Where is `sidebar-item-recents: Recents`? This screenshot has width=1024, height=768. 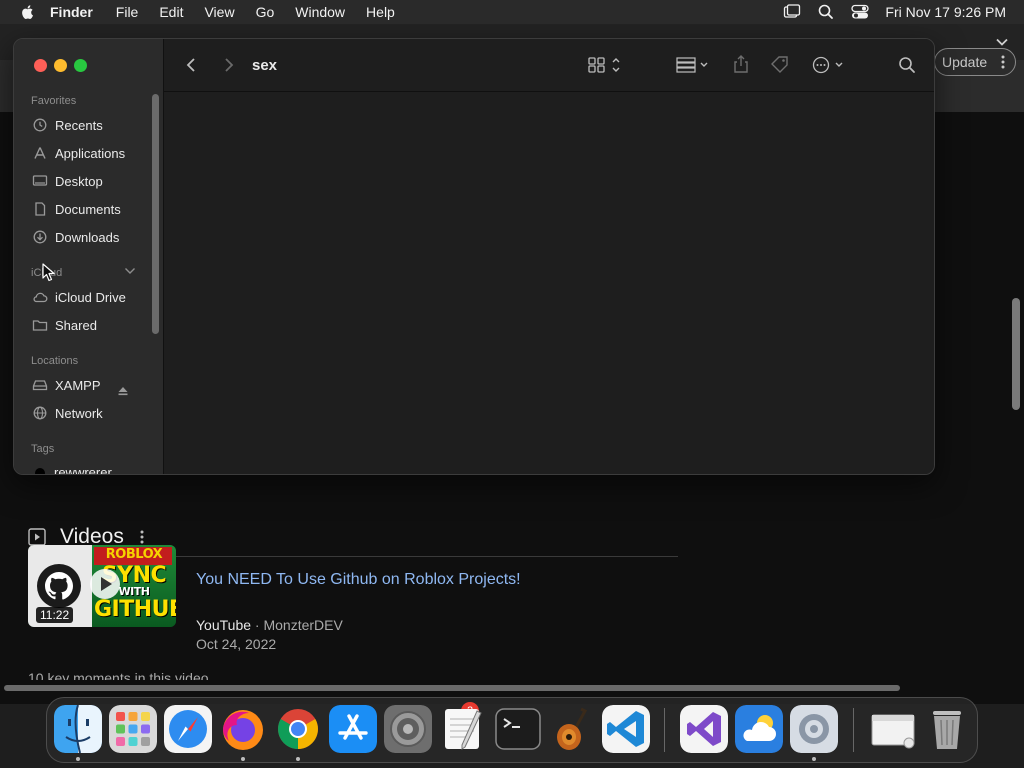
sidebar-item-recents: Recents is located at coordinates (93, 125).